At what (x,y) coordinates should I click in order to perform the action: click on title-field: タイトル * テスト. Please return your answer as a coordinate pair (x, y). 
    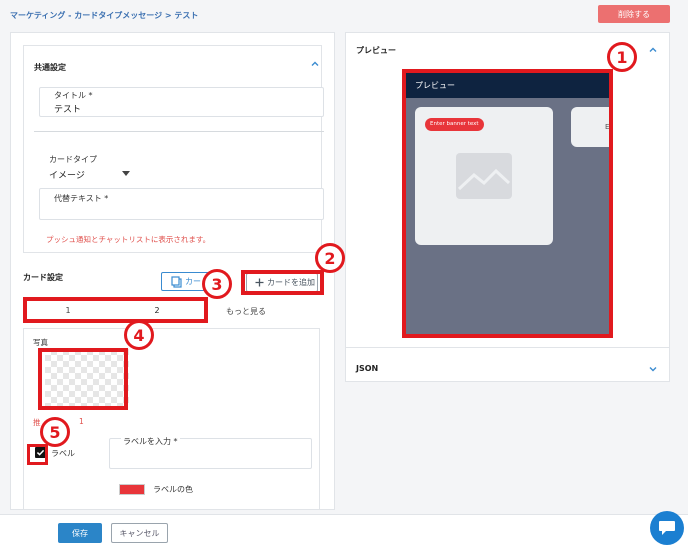
    Looking at the image, I should click on (181, 102).